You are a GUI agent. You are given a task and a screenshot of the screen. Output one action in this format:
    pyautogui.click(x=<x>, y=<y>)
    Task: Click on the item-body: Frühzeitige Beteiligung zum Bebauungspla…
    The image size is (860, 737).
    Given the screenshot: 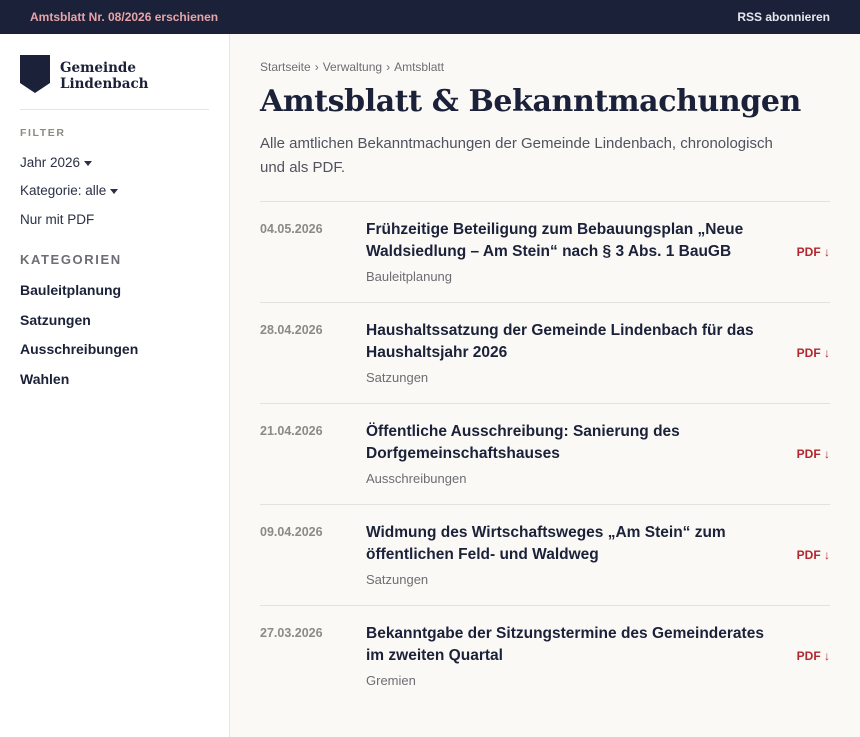 What is the action you would take?
    pyautogui.click(x=566, y=260)
    